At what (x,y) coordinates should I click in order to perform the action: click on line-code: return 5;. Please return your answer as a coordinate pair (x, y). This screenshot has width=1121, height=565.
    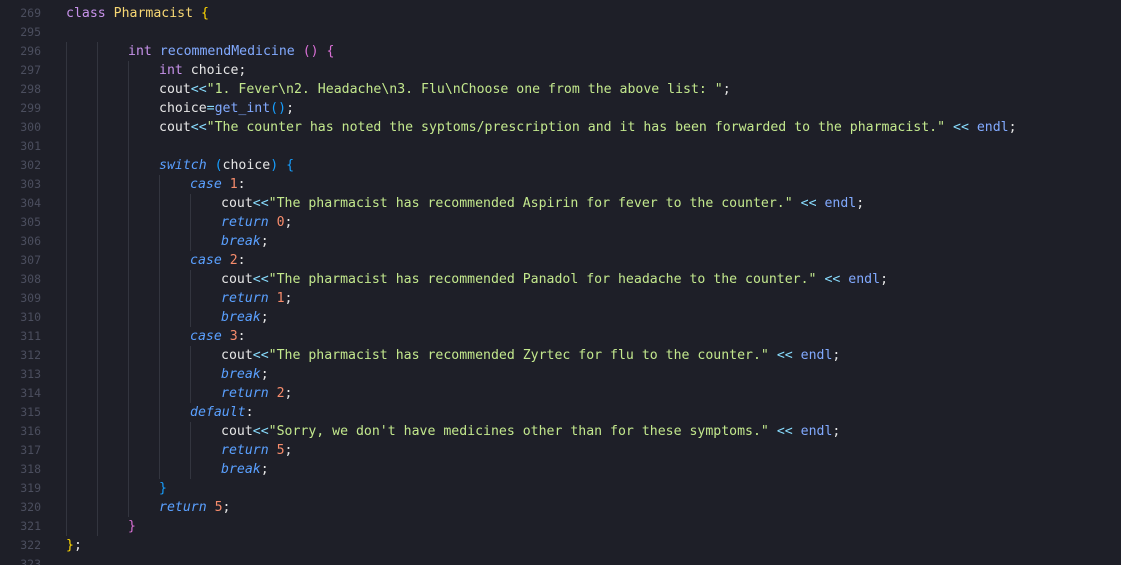
    Looking at the image, I should click on (195, 507).